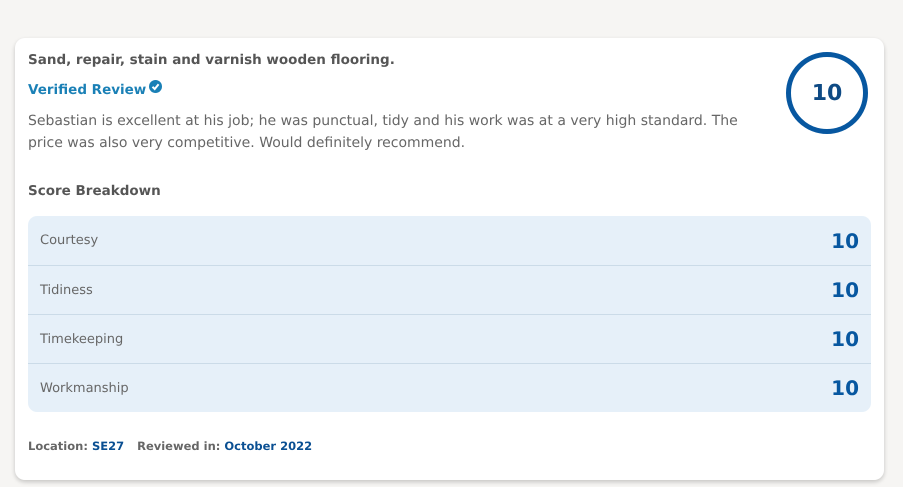 This screenshot has width=903, height=487. I want to click on score-category: Courtesy, so click(69, 240).